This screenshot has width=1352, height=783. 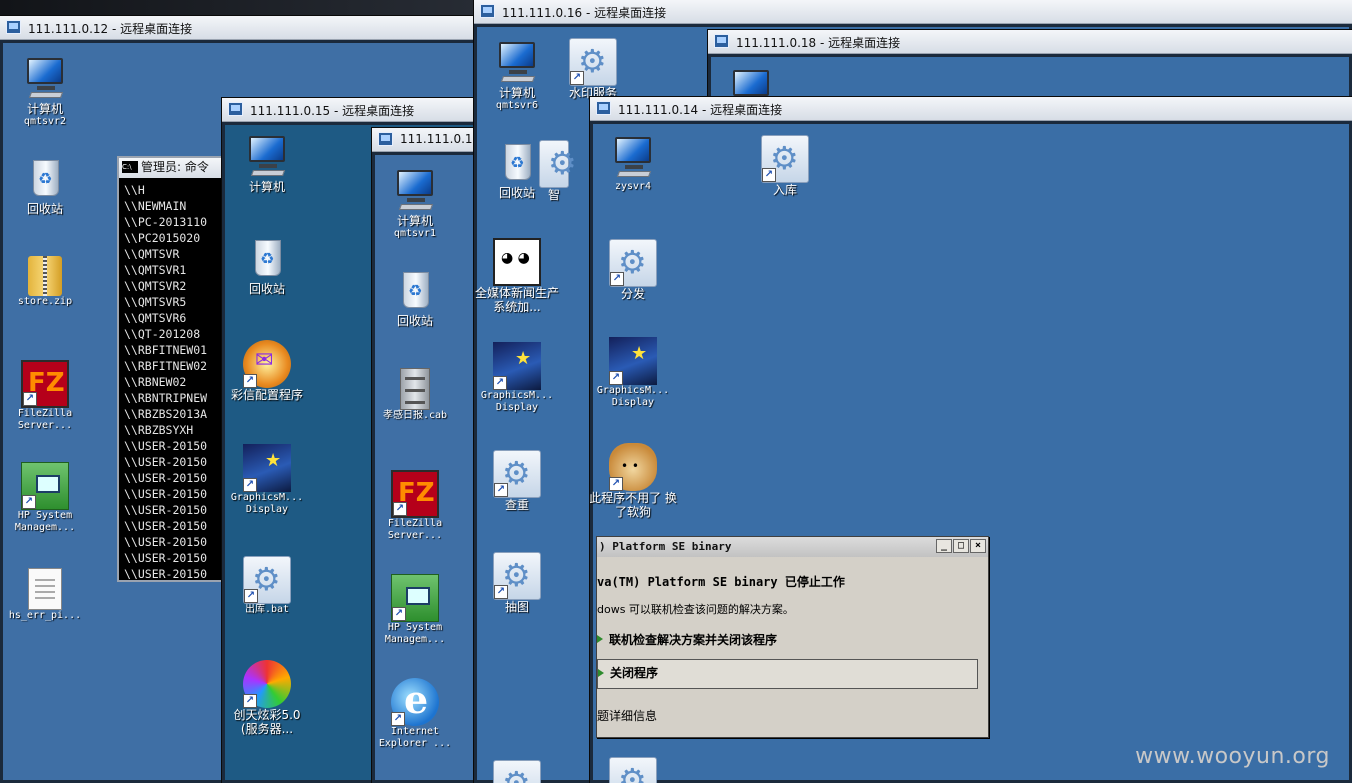 I want to click on desktop-icon-inbound: ↗入库, so click(x=785, y=166).